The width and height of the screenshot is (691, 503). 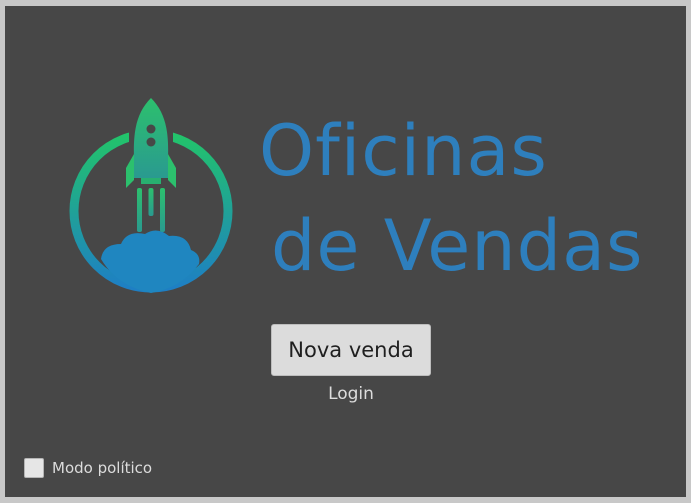 What do you see at coordinates (34, 468) in the screenshot?
I see `political-mode-checkbox` at bounding box center [34, 468].